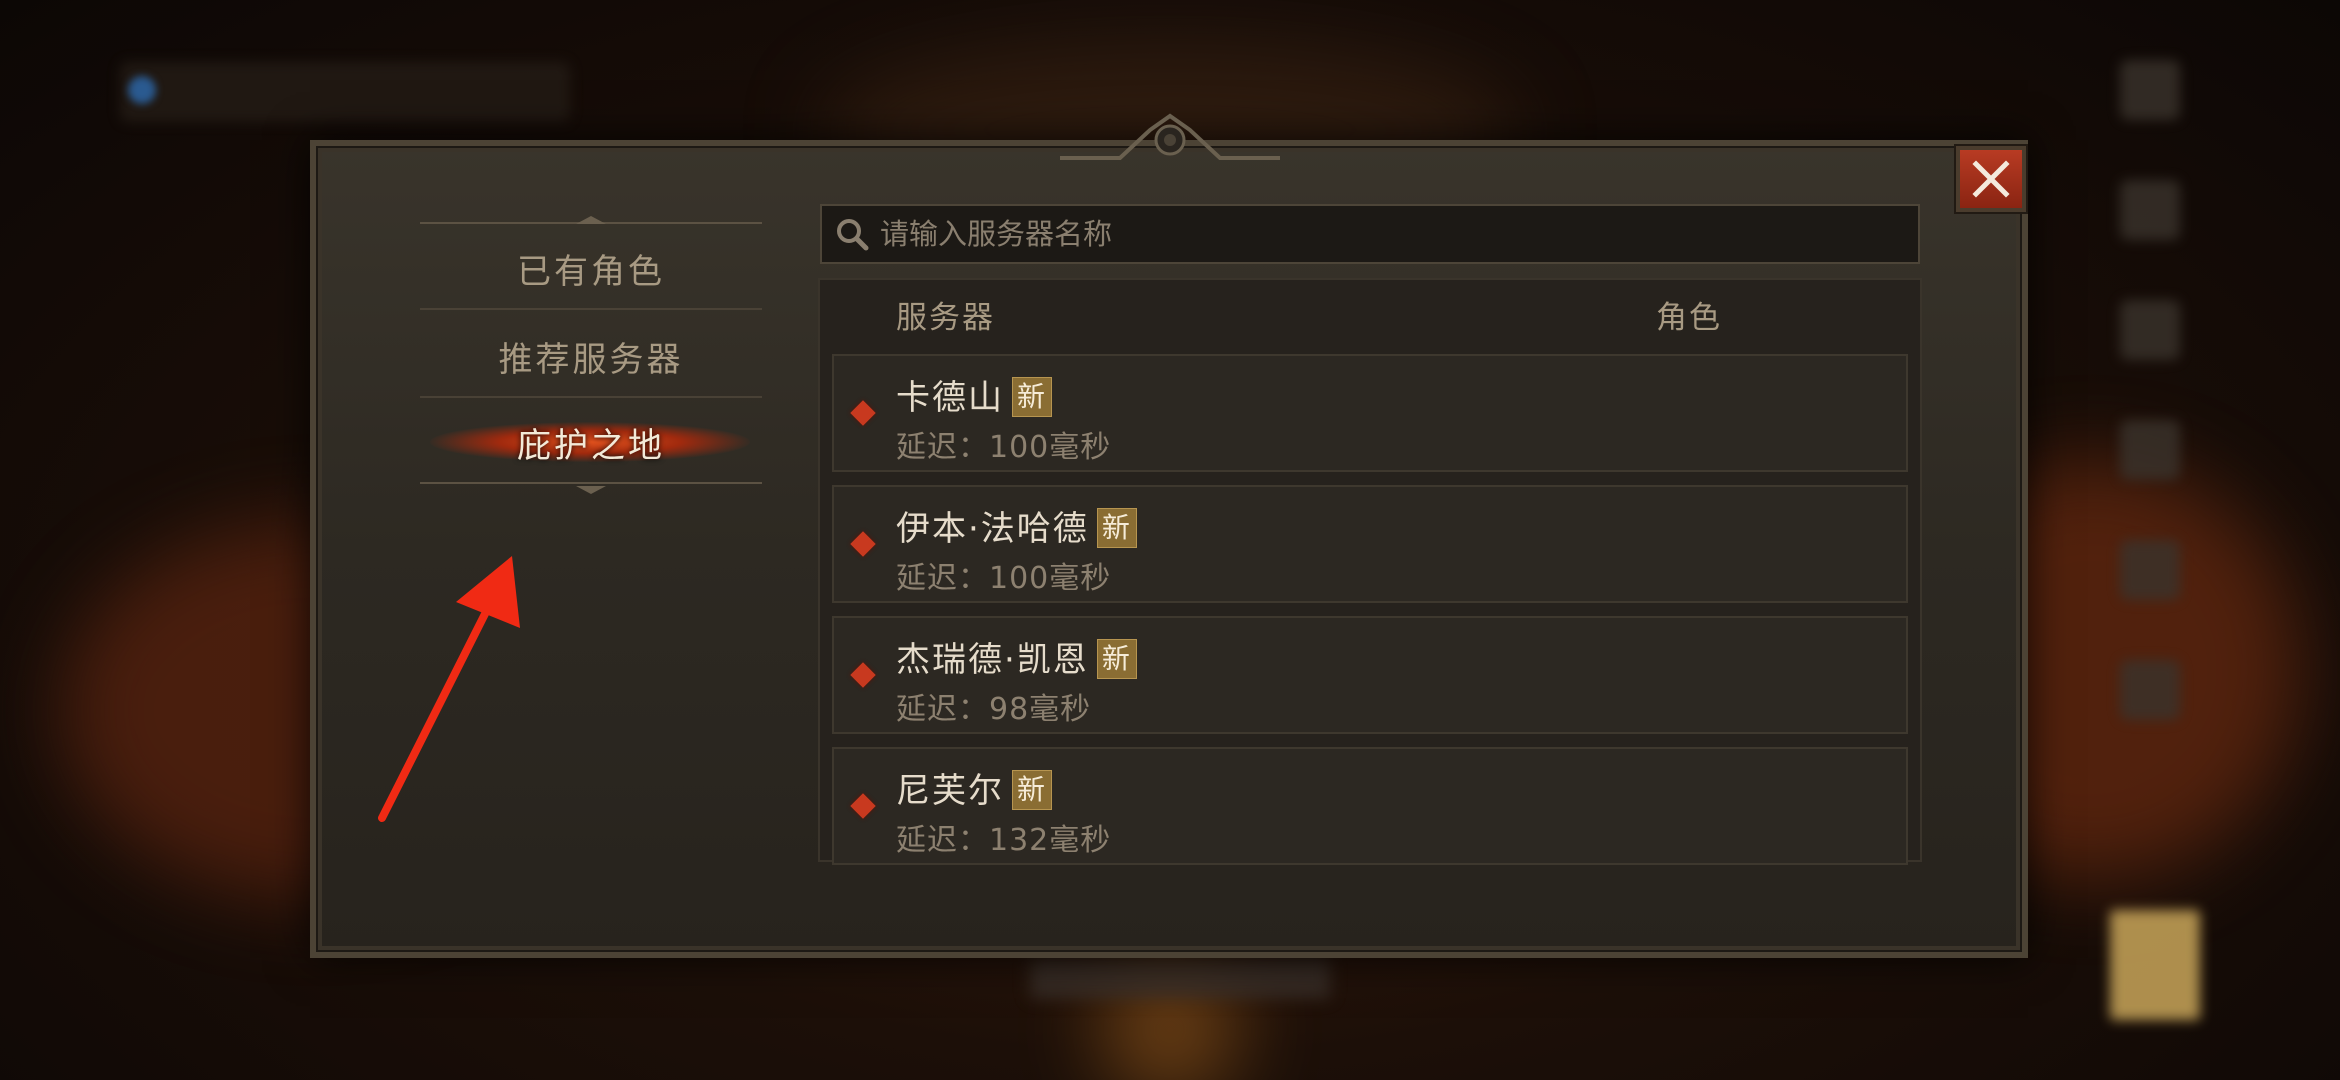 The image size is (2340, 1080). I want to click on red-arrow-annotation, so click(449, 689).